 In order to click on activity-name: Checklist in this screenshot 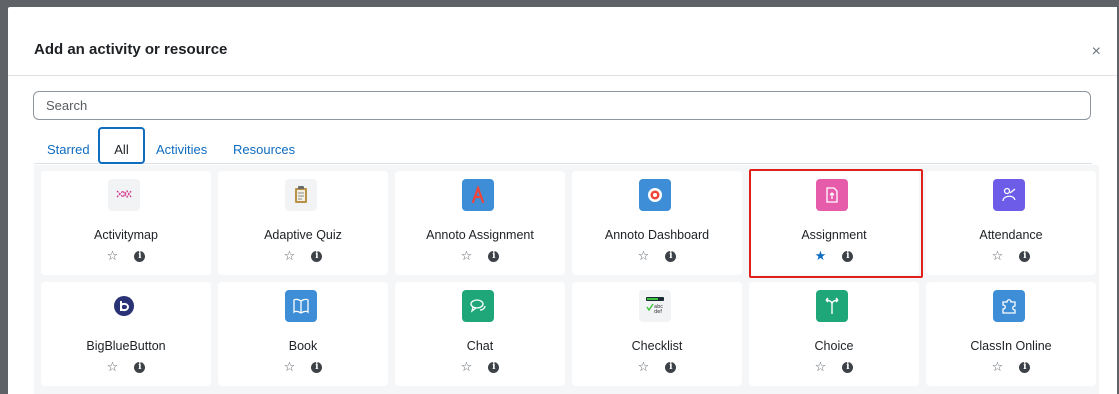, I will do `click(657, 346)`.